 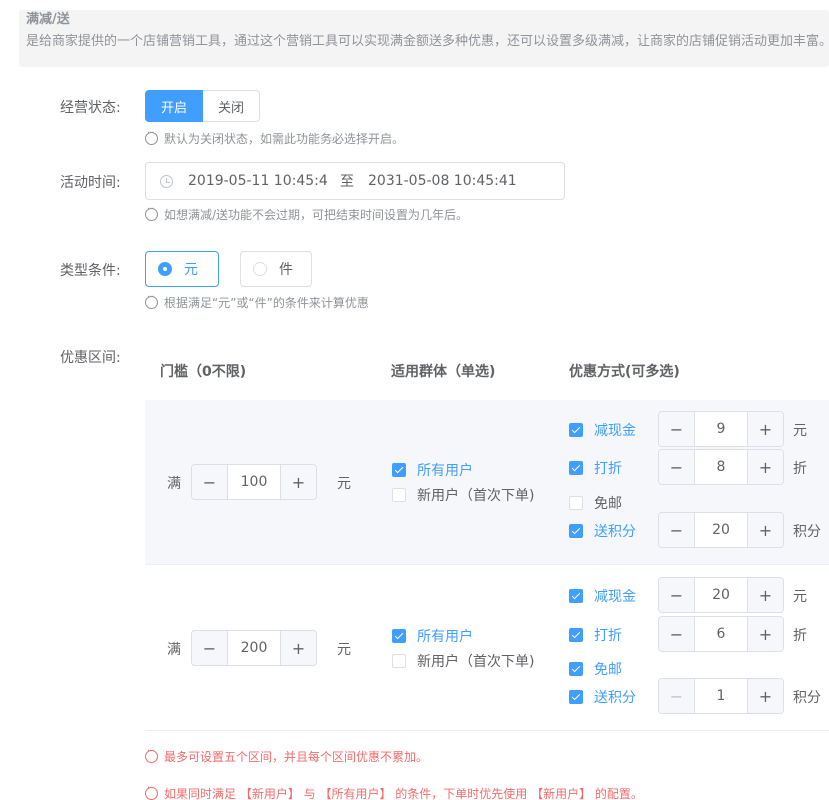 I want to click on rate-value: 6, so click(x=721, y=634).